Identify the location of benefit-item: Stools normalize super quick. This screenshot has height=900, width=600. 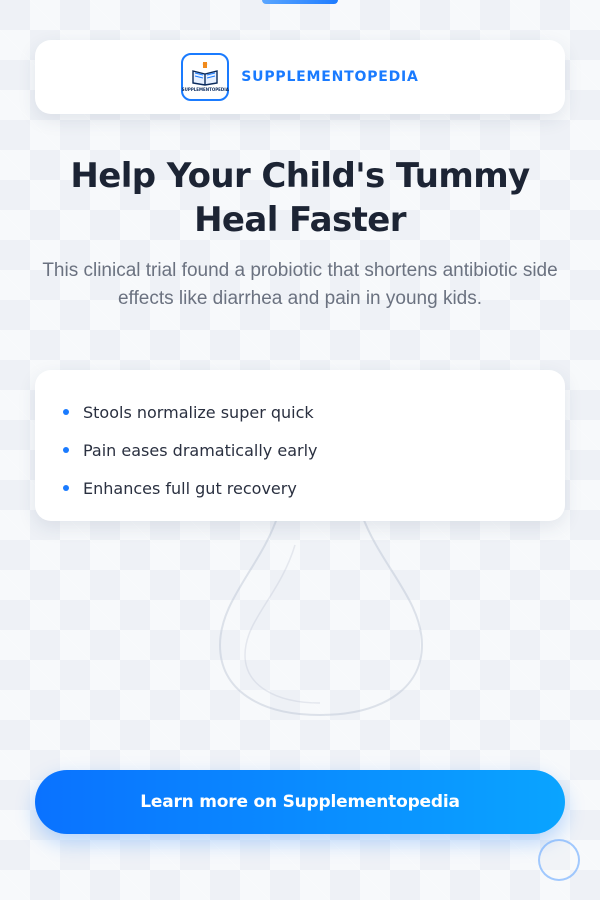
(314, 412).